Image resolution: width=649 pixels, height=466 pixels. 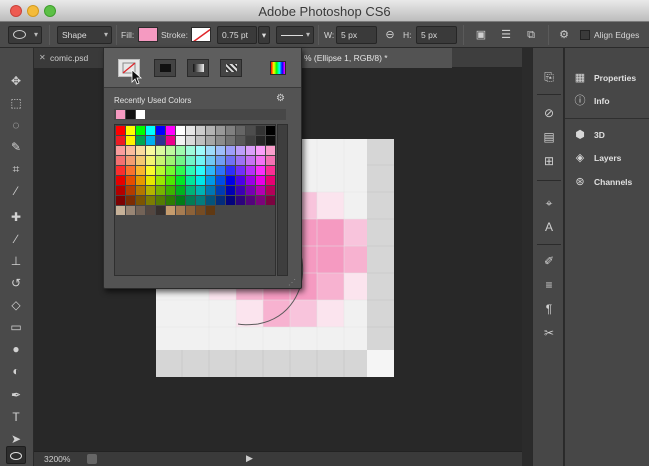 What do you see at coordinates (549, 137) in the screenshot?
I see `histogram-icon: ▤` at bounding box center [549, 137].